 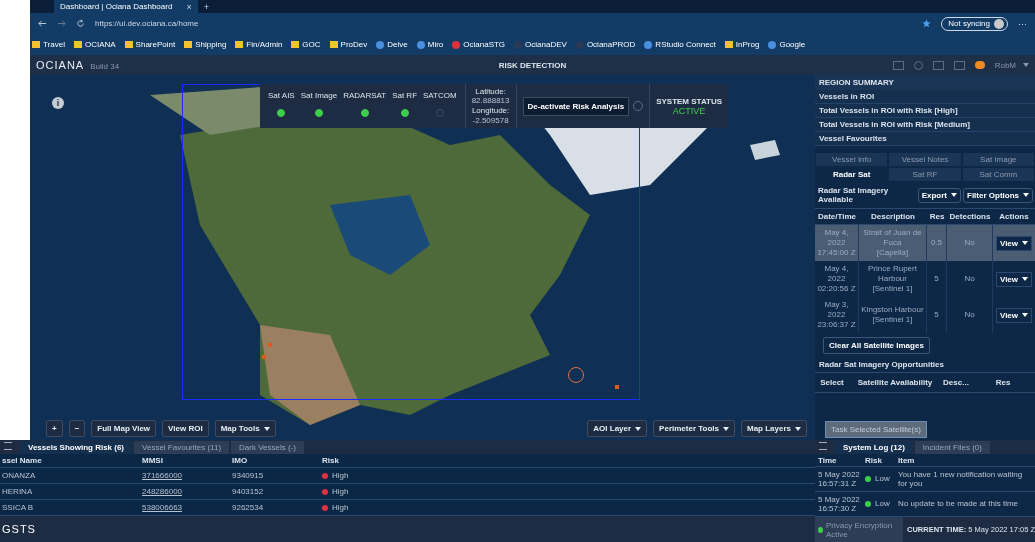 I want to click on column-header: Satellite Availability, so click(x=895, y=382).